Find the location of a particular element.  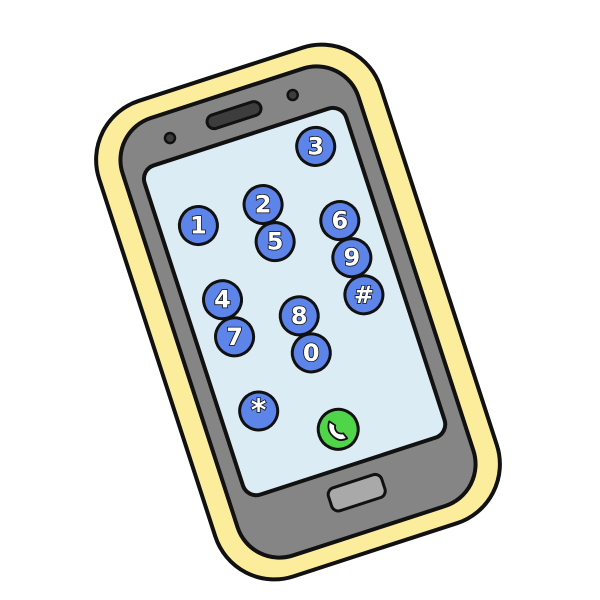

key-label: 3 is located at coordinates (315, 146).